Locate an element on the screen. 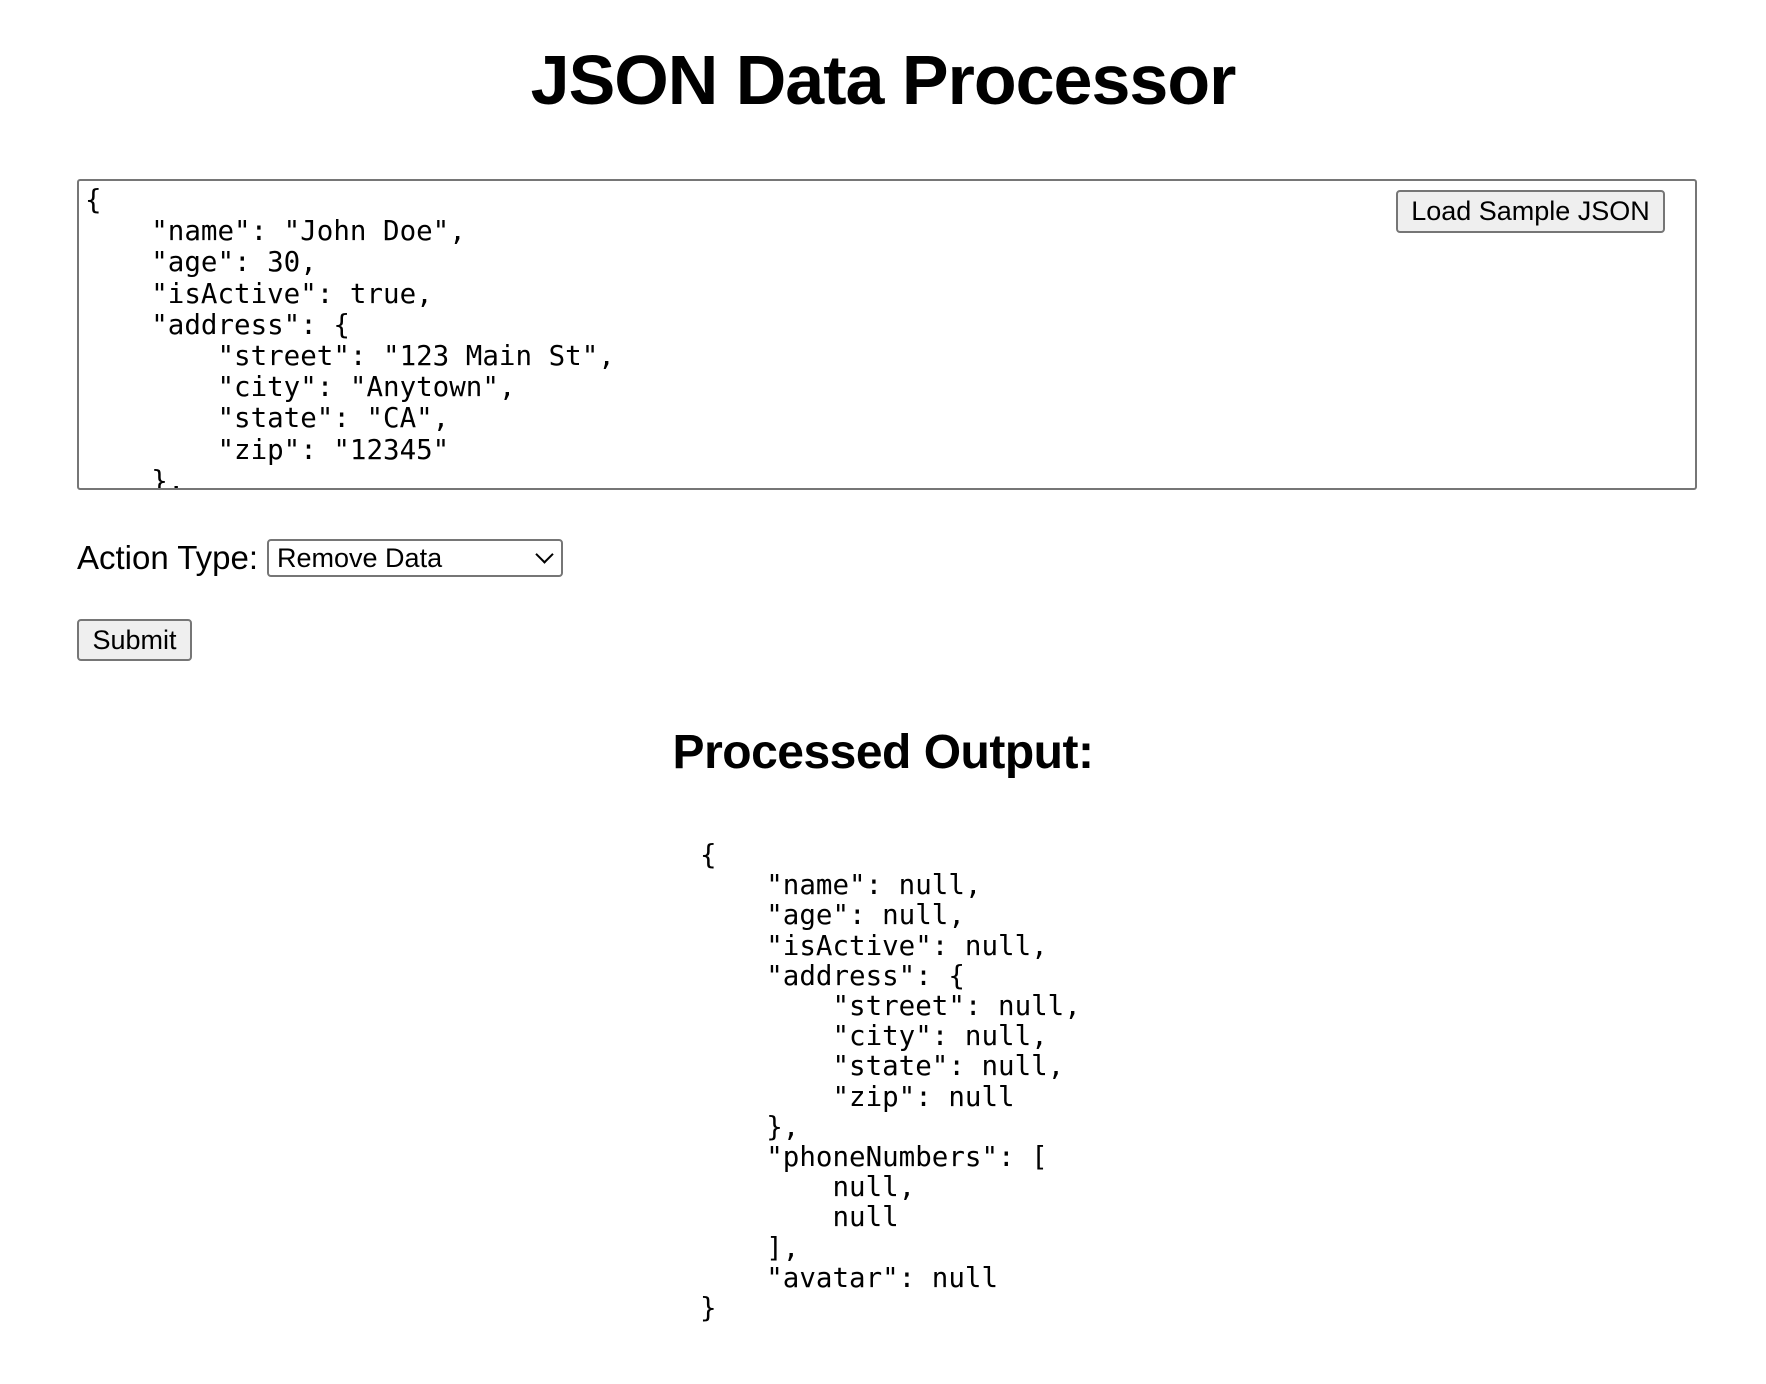  action-type-label: Action Type: is located at coordinates (168, 557).